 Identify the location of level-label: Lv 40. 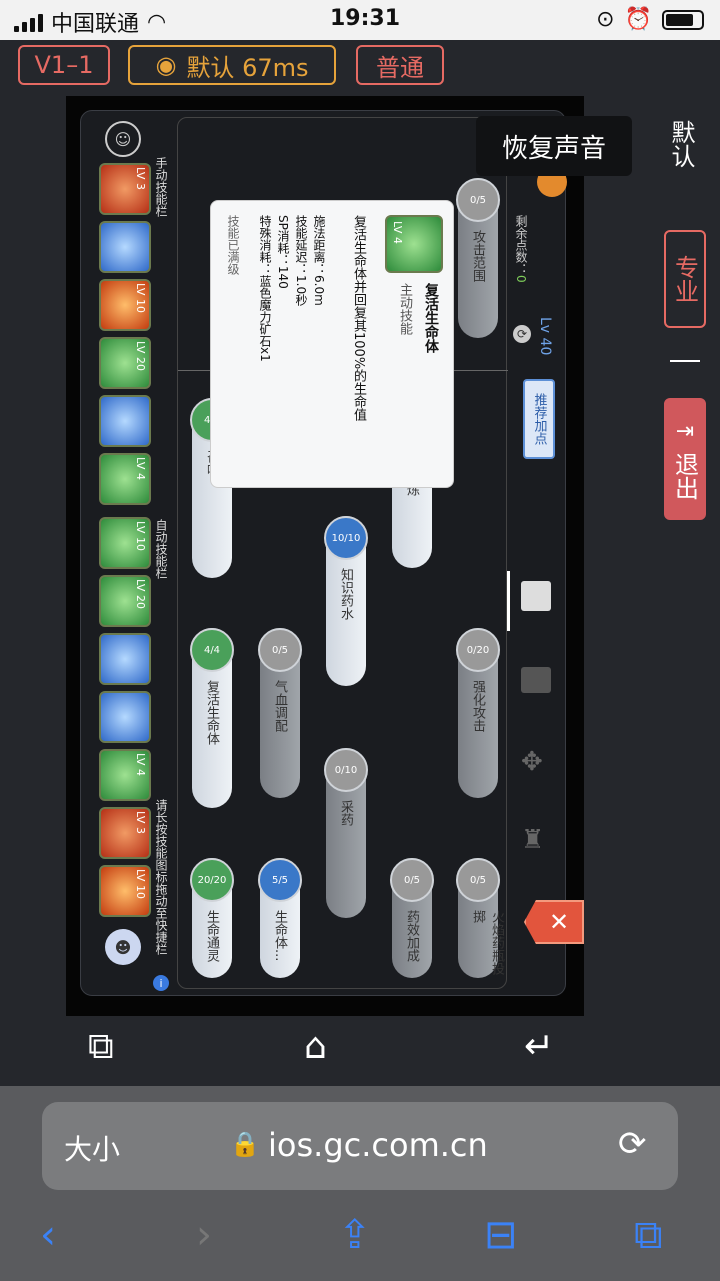
(545, 336).